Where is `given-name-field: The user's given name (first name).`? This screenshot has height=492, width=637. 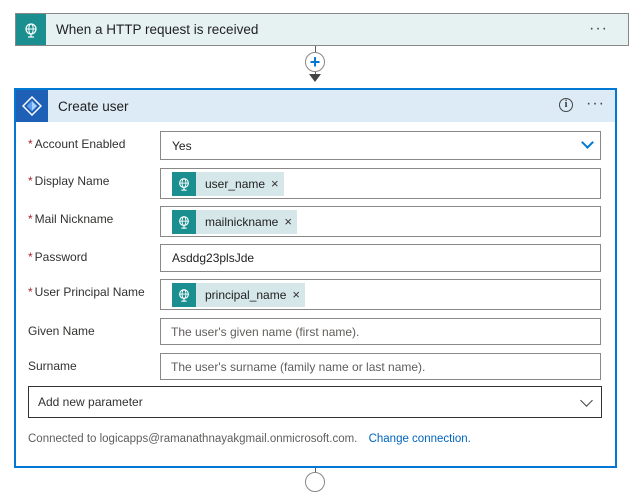
given-name-field: The user's given name (first name). is located at coordinates (380, 331).